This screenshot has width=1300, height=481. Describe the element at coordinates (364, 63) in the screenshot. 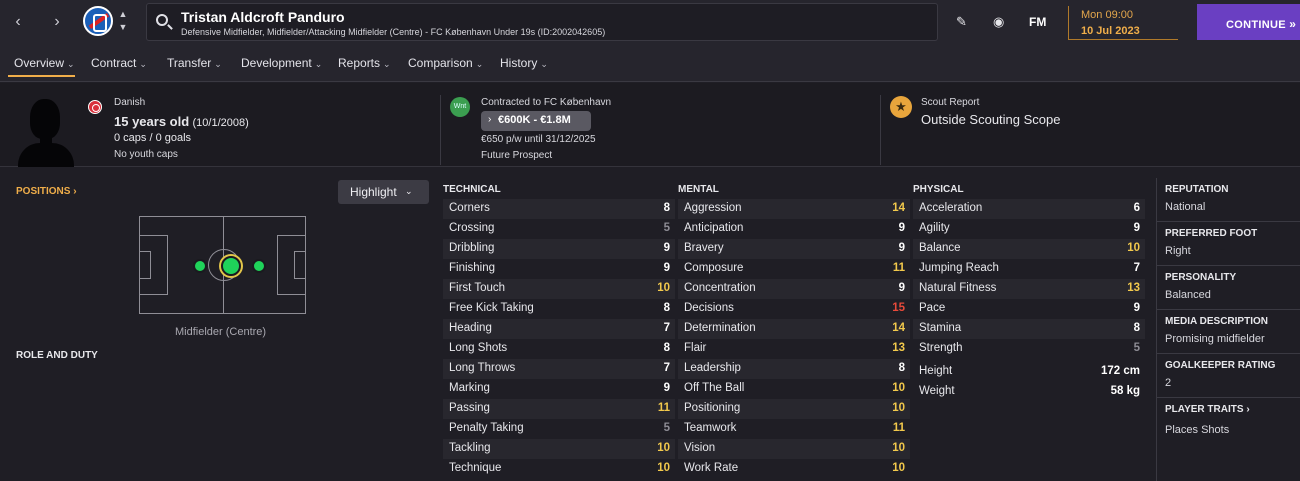

I see `tab-reports: Reports ⌄` at that location.